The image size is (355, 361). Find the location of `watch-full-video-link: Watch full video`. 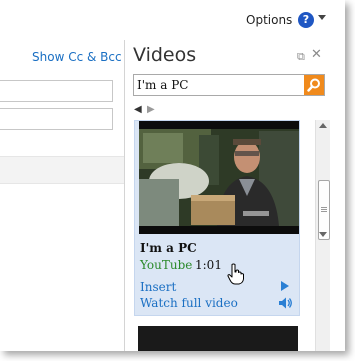

watch-full-video-link: Watch full video is located at coordinates (189, 303).